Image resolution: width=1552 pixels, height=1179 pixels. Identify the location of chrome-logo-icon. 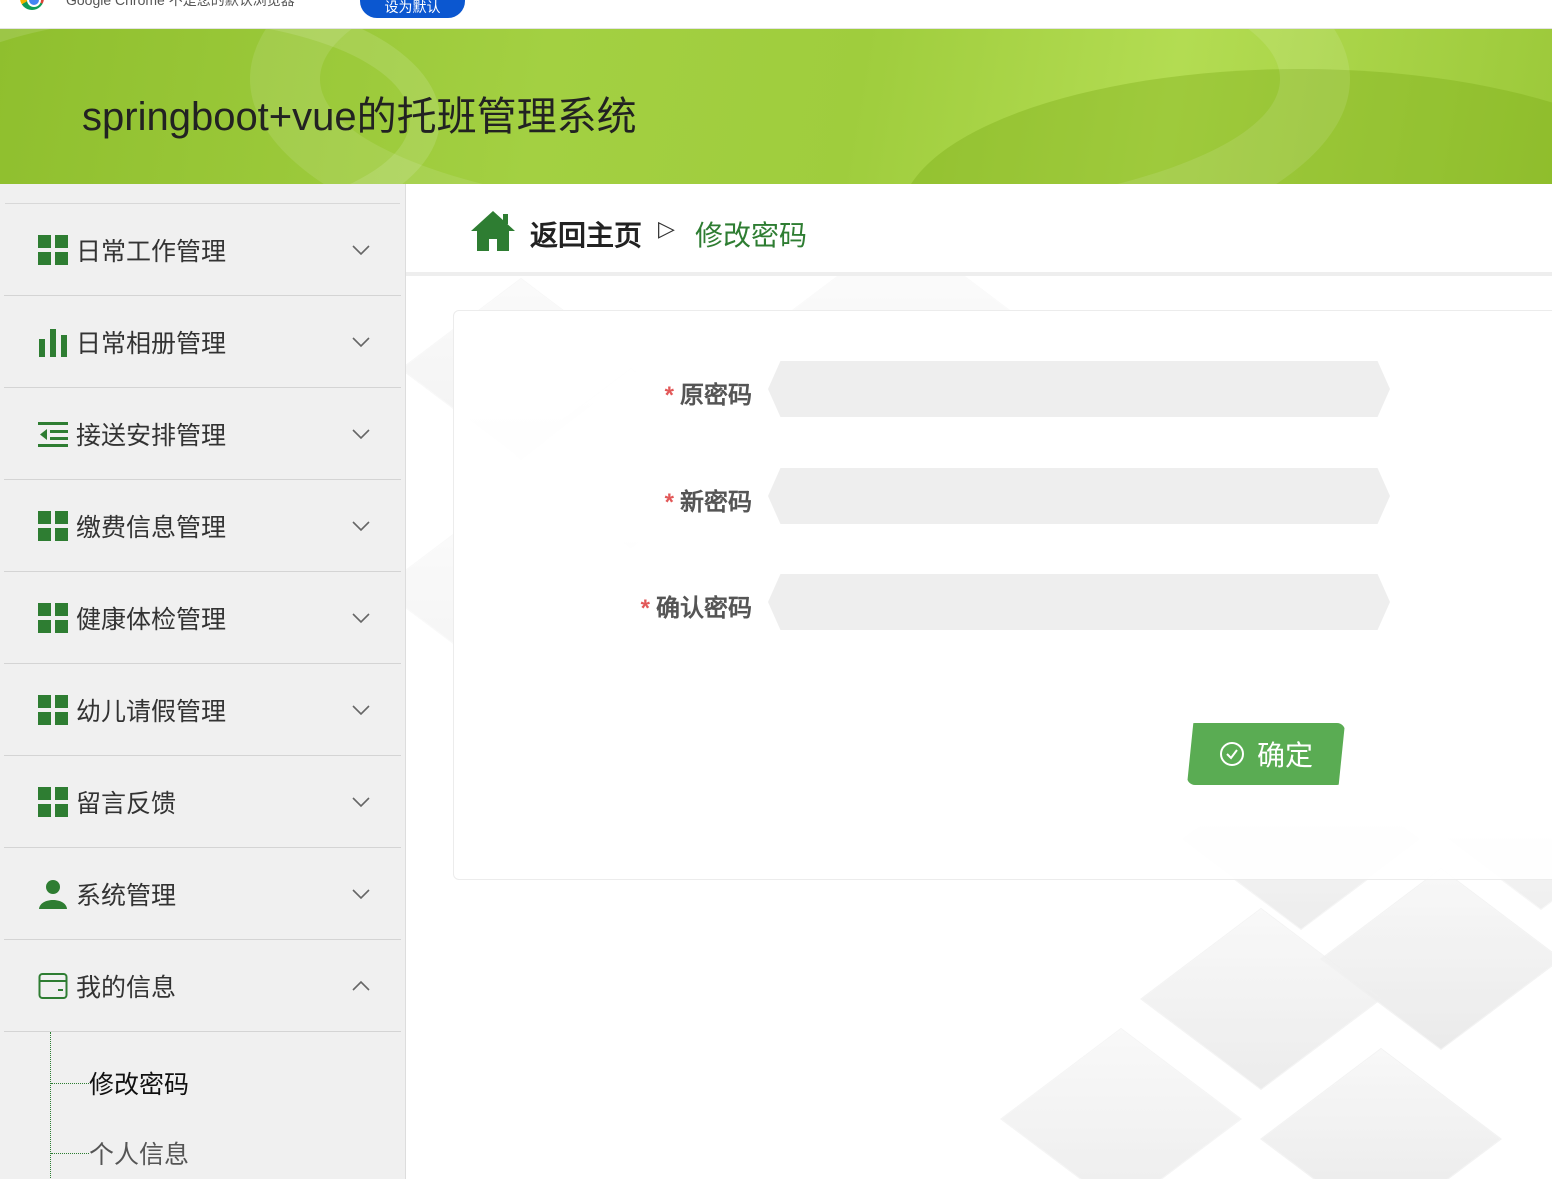
(32, 5).